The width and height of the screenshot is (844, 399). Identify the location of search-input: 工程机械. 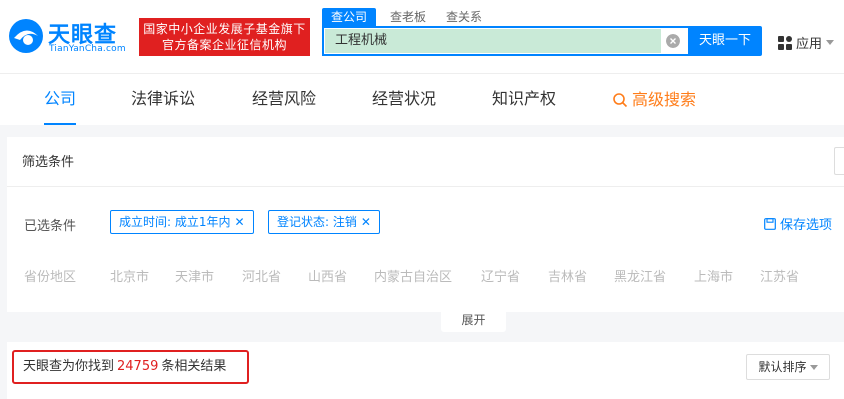
(493, 41).